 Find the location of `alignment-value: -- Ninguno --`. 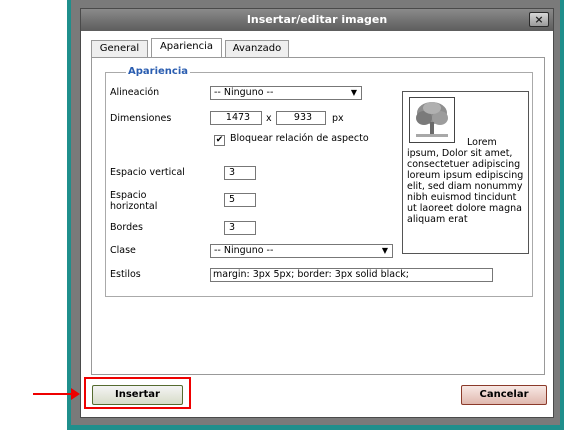

alignment-value: -- Ninguno -- is located at coordinates (244, 92).